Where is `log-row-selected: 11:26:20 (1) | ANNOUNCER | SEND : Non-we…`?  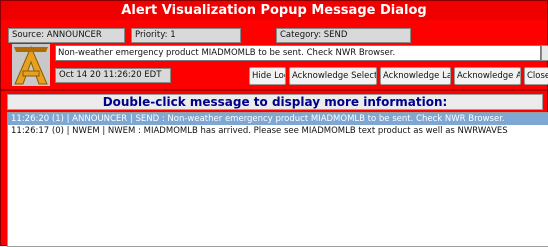 log-row-selected: 11:26:20 (1) | ANNOUNCER | SEND : Non-we… is located at coordinates (278, 119).